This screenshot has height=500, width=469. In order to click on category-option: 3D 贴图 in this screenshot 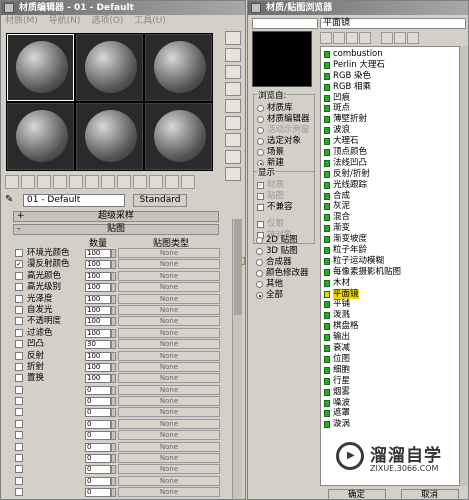, I will do `click(284, 251)`.